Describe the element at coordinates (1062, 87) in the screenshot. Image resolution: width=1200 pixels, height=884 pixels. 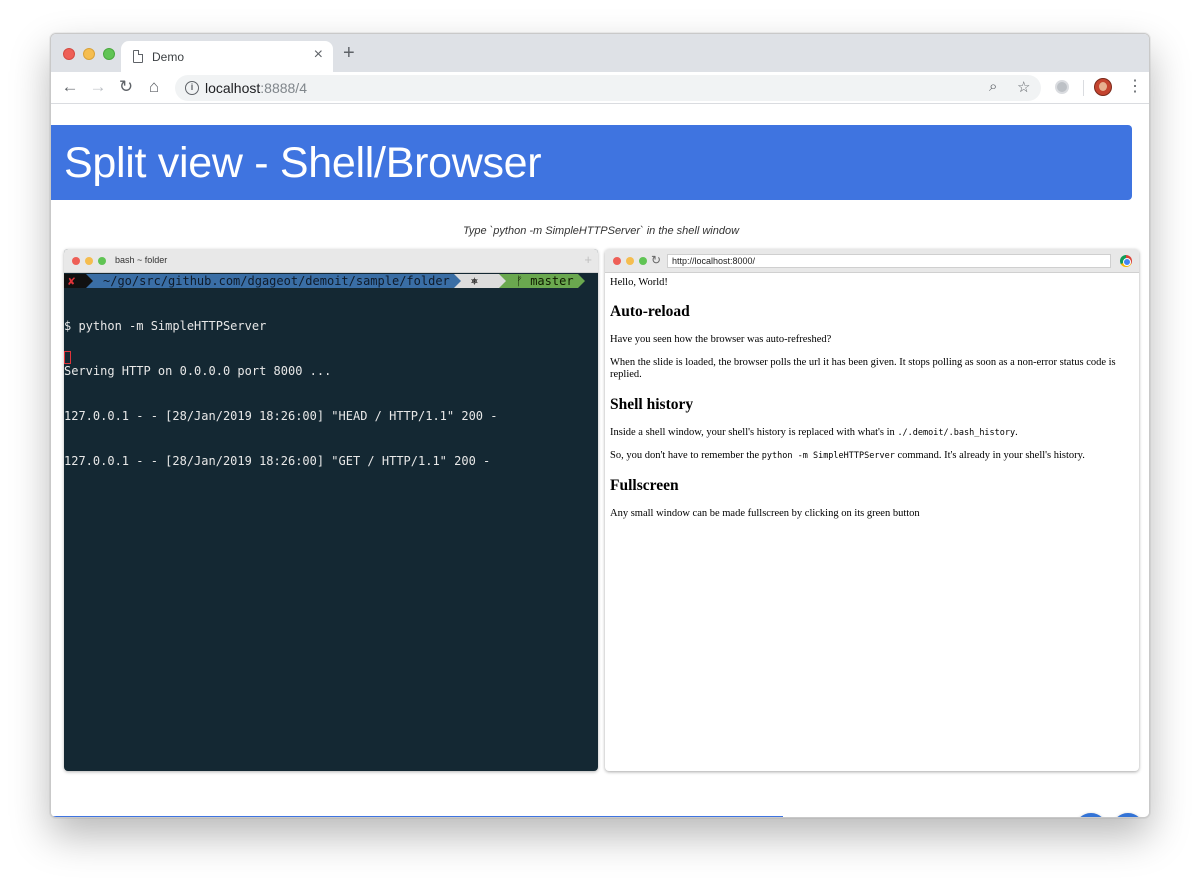
I see `extension-icon` at that location.